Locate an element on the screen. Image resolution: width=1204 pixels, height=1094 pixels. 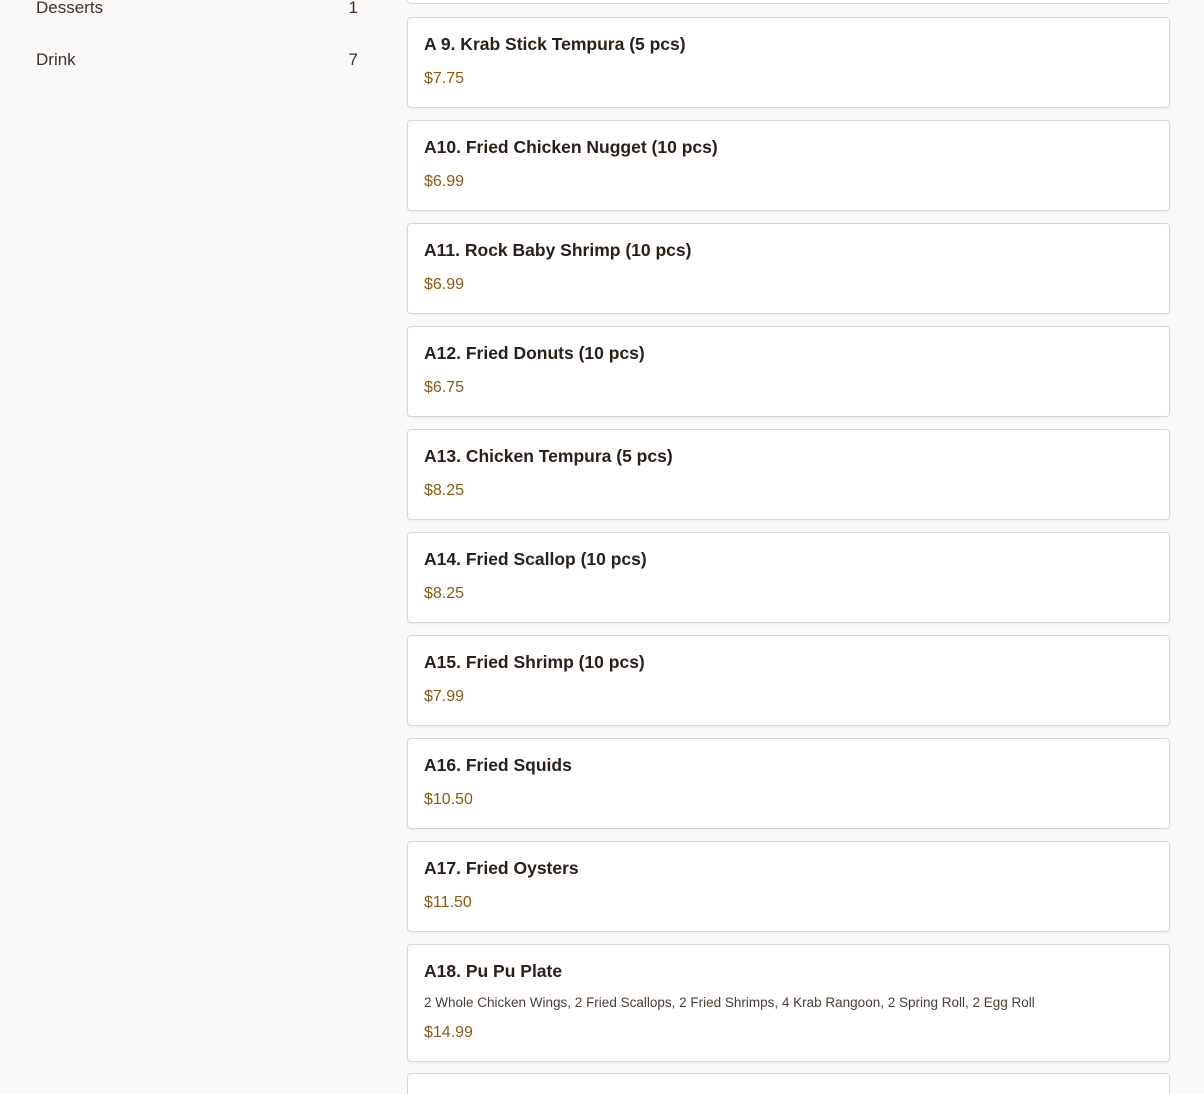
menu-item-name: A16. Fried Squids is located at coordinates (498, 765).